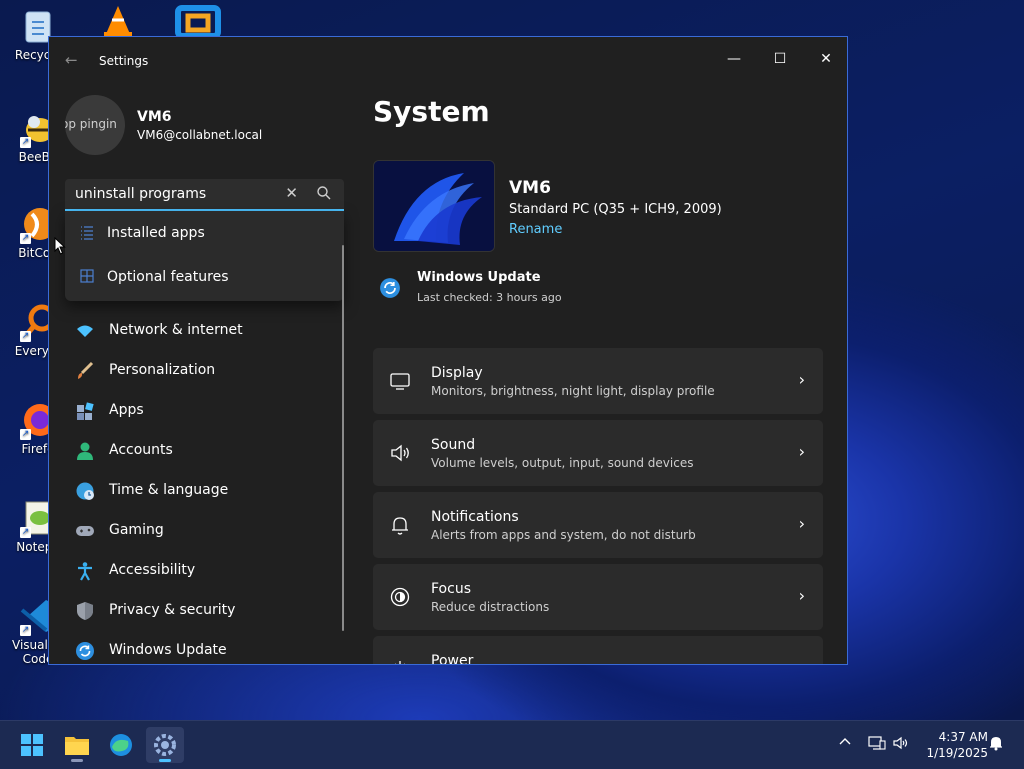  What do you see at coordinates (152, 570) in the screenshot?
I see `nav-label: Accessibility` at bounding box center [152, 570].